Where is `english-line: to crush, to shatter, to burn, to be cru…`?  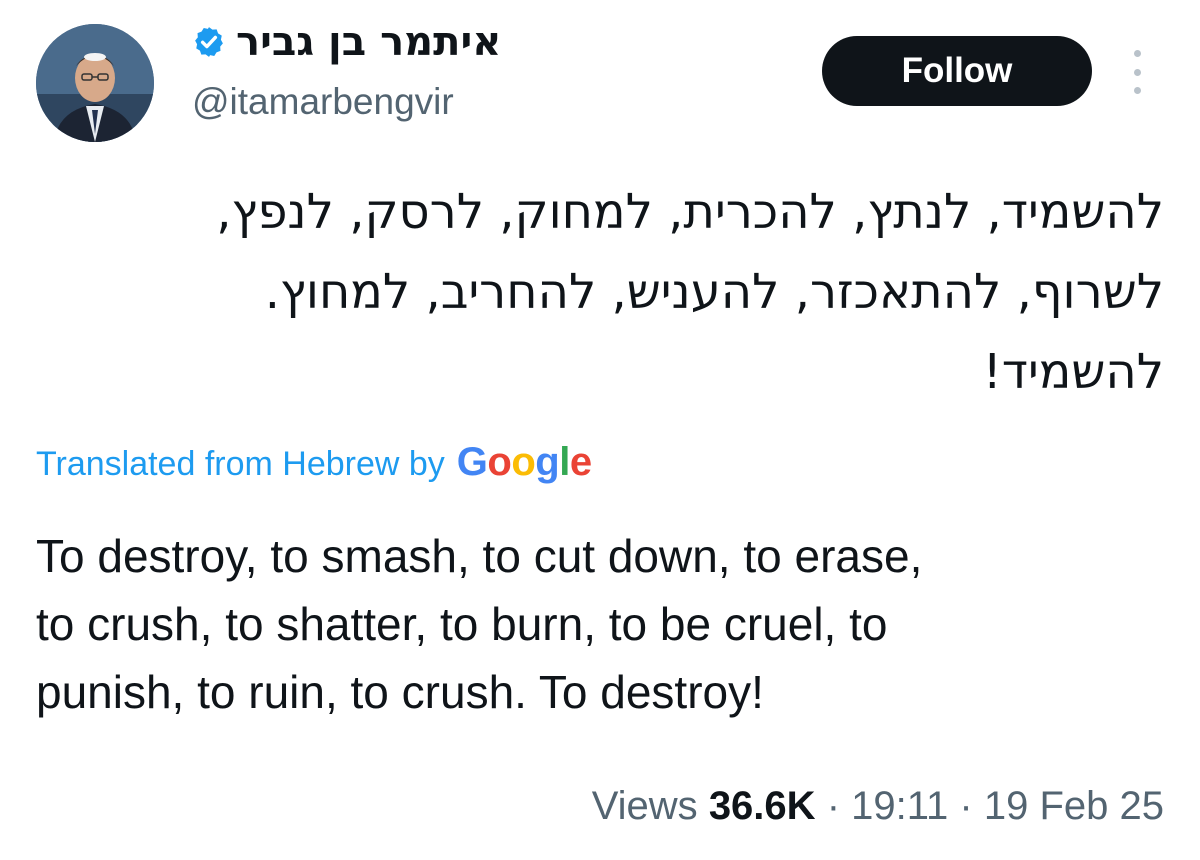
english-line: to crush, to shatter, to burn, to be cru… is located at coordinates (462, 624).